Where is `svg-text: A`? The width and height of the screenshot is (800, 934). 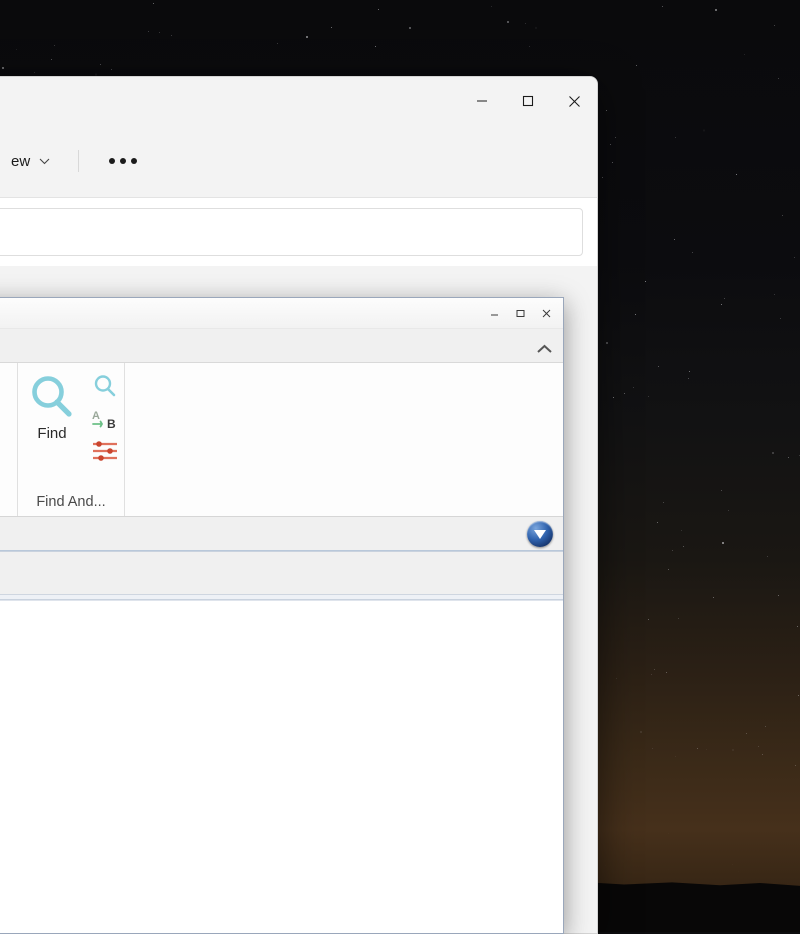
svg-text: A is located at coordinates (96, 416).